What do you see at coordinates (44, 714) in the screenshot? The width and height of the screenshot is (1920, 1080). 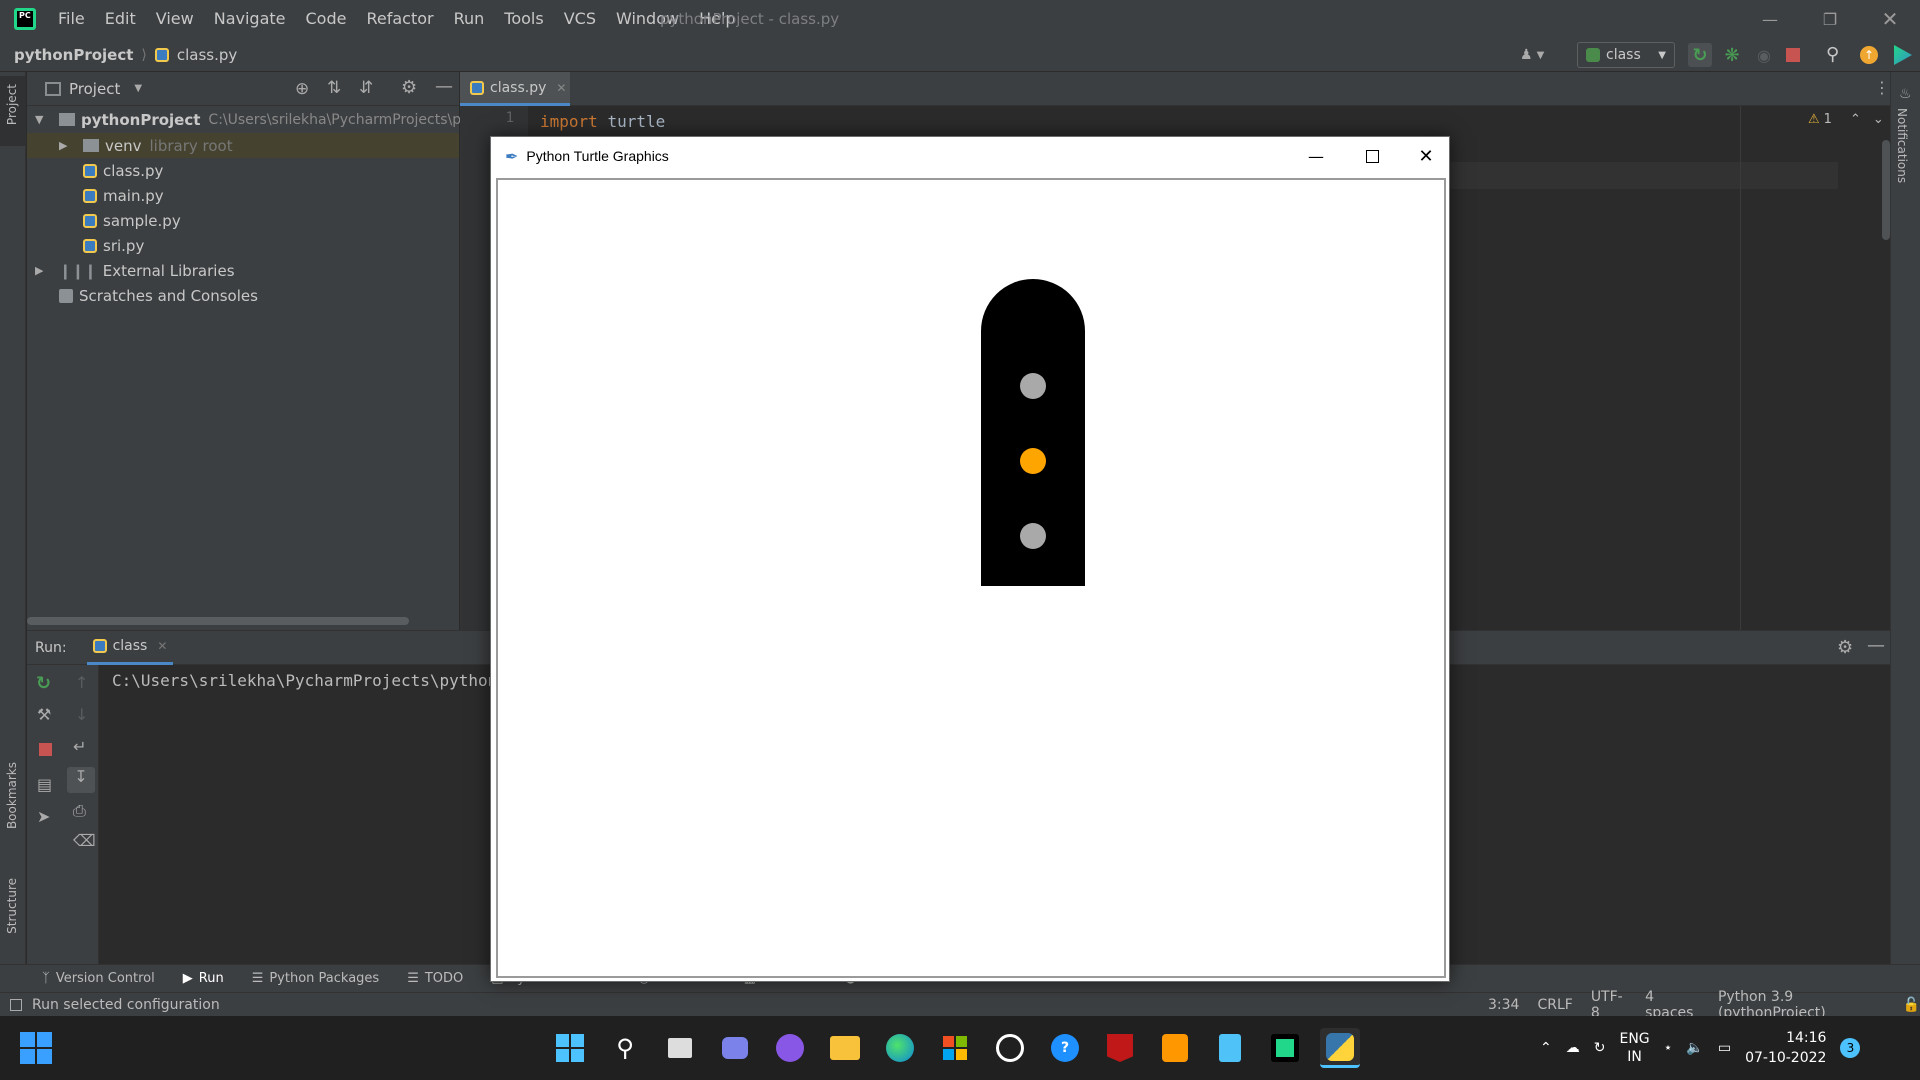 I see `wrench-icon: ⚒` at bounding box center [44, 714].